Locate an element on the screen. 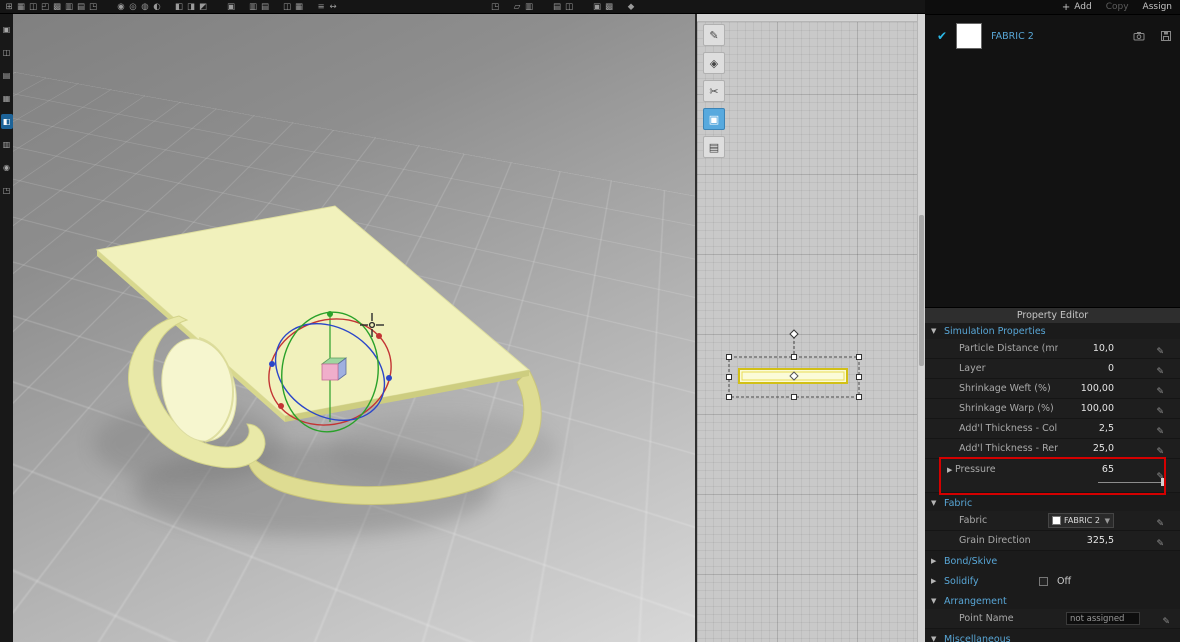  particle-distance-value: 10,0 is located at coordinates (1086, 348).